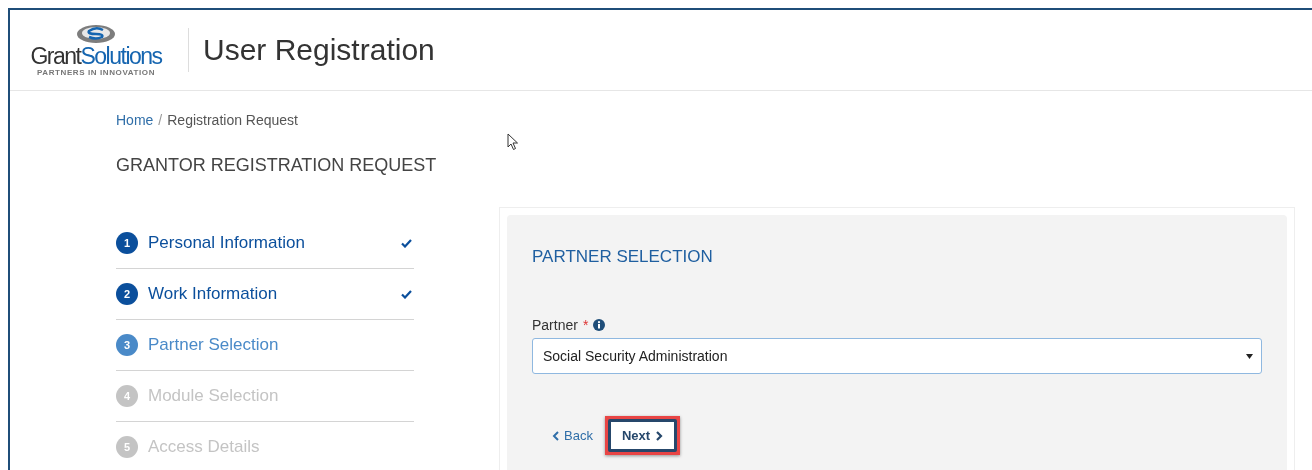 The height and width of the screenshot is (470, 1312). What do you see at coordinates (127, 243) in the screenshot?
I see `step-number: 1` at bounding box center [127, 243].